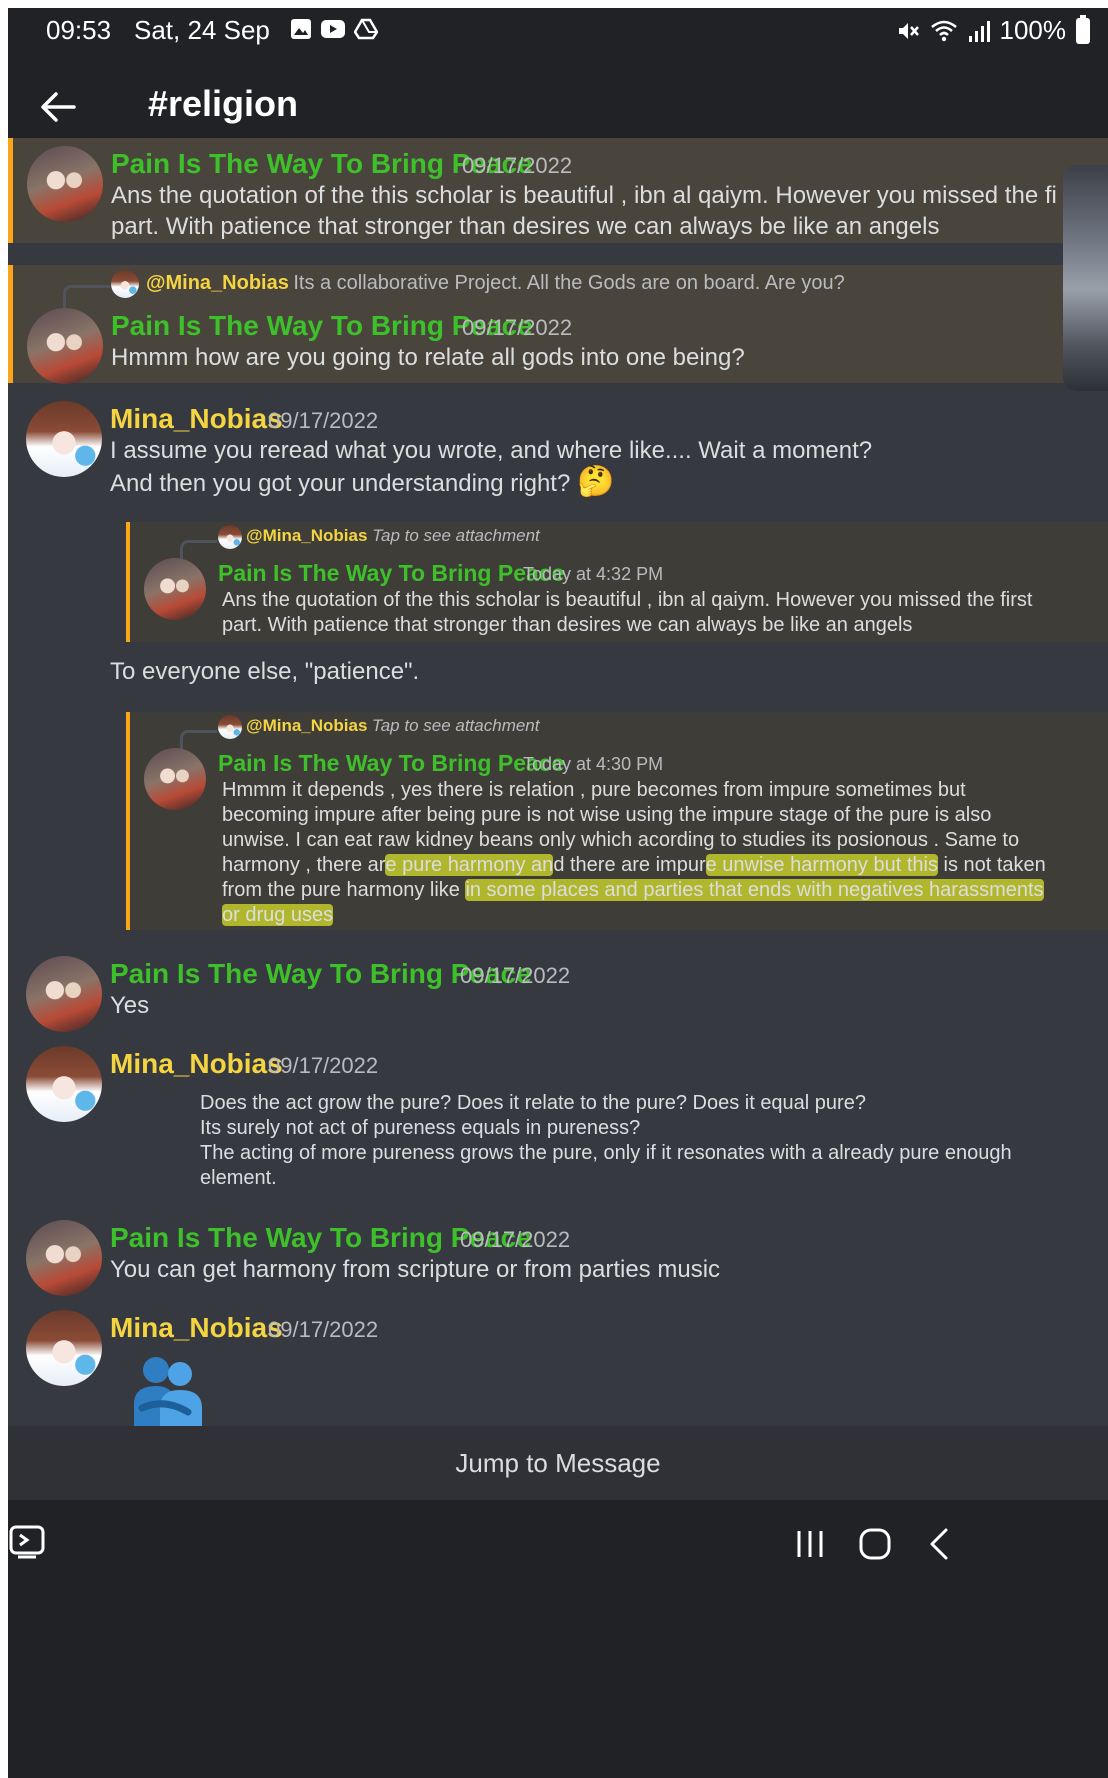  Describe the element at coordinates (908, 30) in the screenshot. I see `mute-icon` at that location.